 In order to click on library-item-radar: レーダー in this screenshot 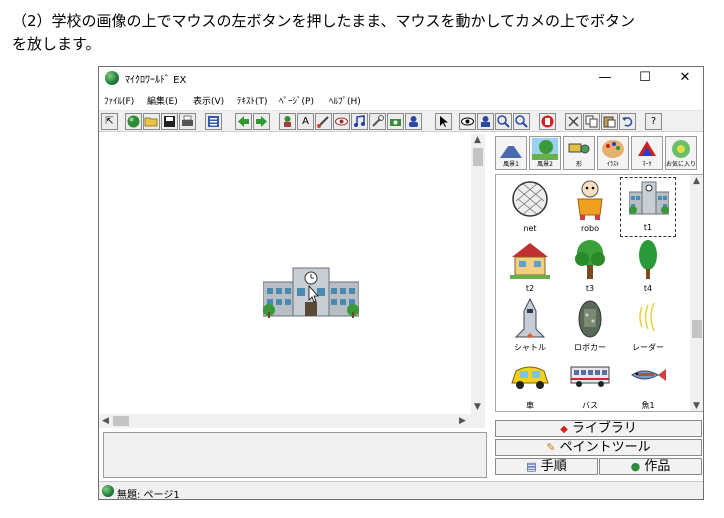, I will do `click(648, 326)`.